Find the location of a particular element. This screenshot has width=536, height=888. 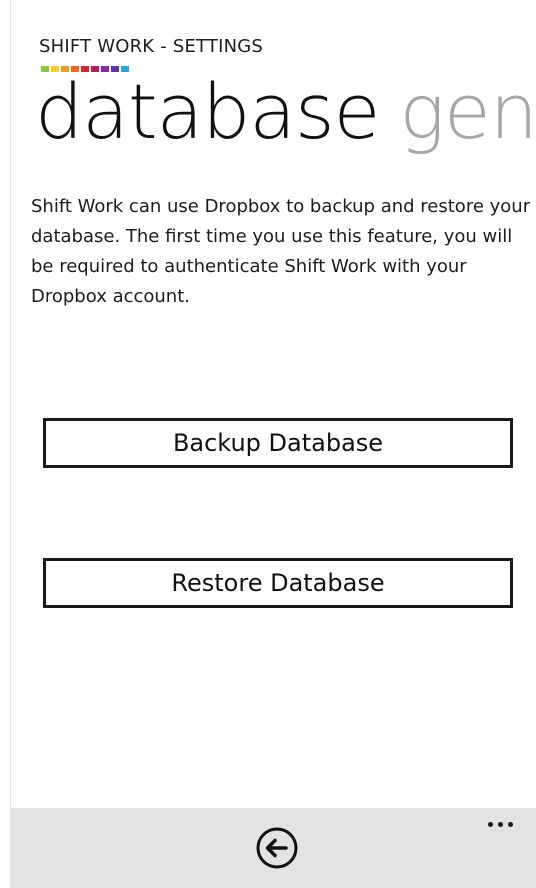

app-title: SHIFT WORK - SETTINGS is located at coordinates (151, 46).